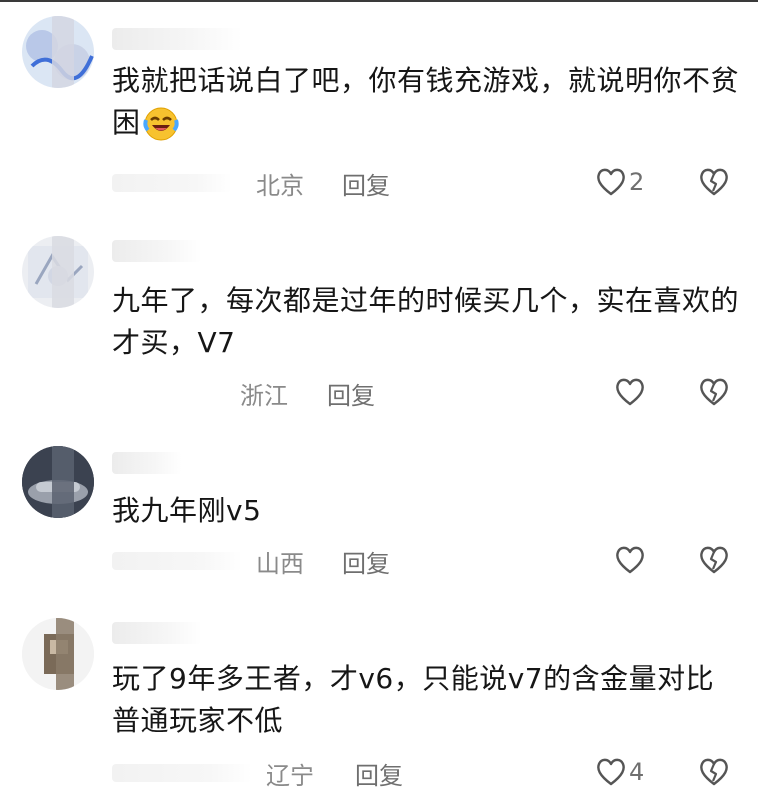 The image size is (758, 807). I want to click on like-button: 2, so click(619, 182).